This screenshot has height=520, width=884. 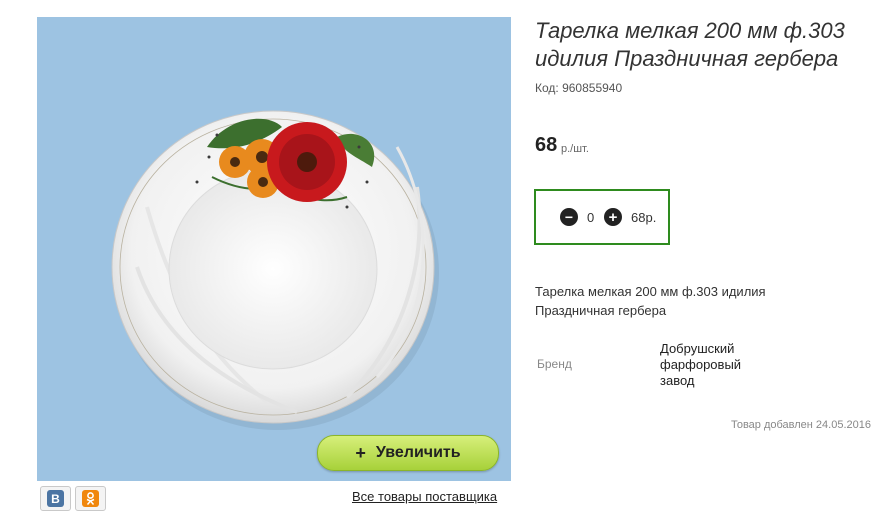 I want to click on supplier-products-link: Все товары поставщика, so click(x=424, y=496).